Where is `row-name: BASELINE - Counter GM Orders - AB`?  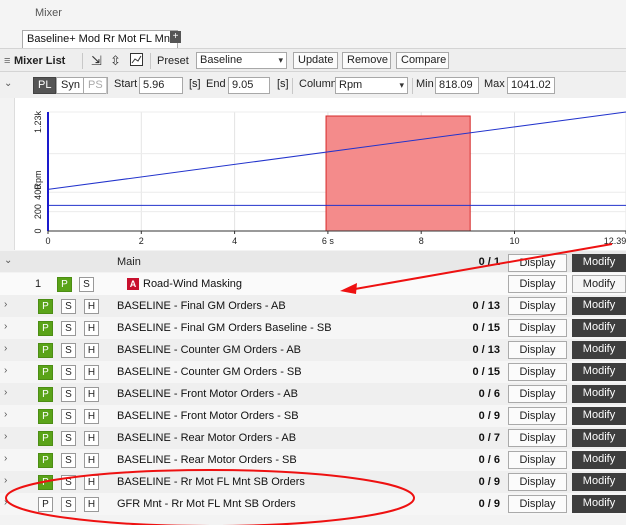
row-name: BASELINE - Counter GM Orders - AB is located at coordinates (209, 350).